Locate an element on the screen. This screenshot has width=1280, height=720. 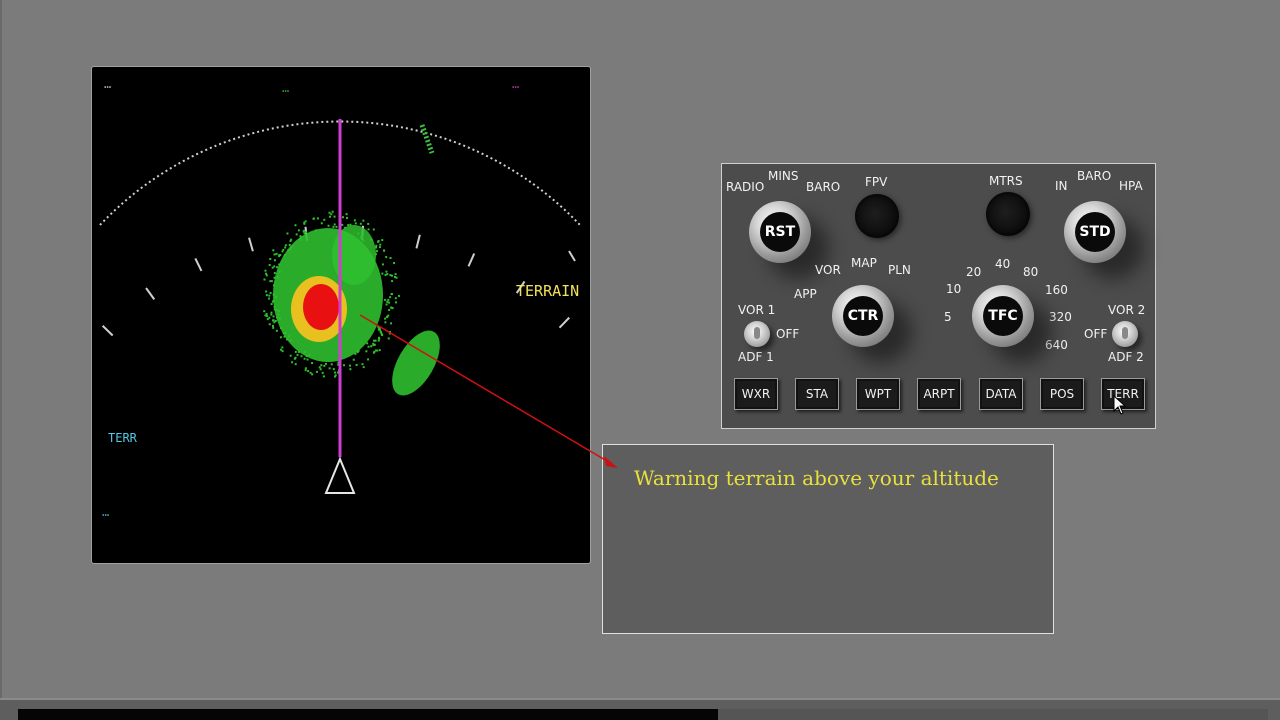
arc-mark is located at coordinates (572, 256).